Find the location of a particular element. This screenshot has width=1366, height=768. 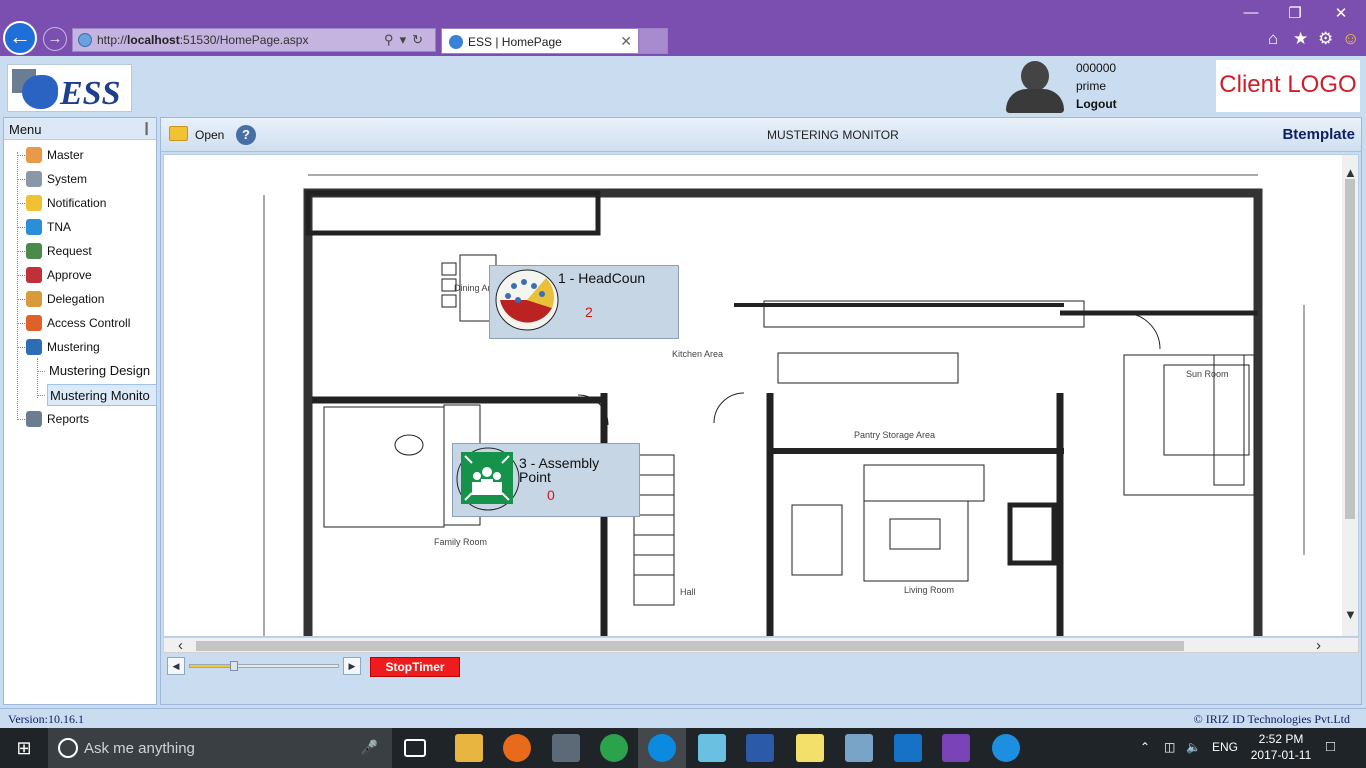

skype-icon is located at coordinates (662, 748).